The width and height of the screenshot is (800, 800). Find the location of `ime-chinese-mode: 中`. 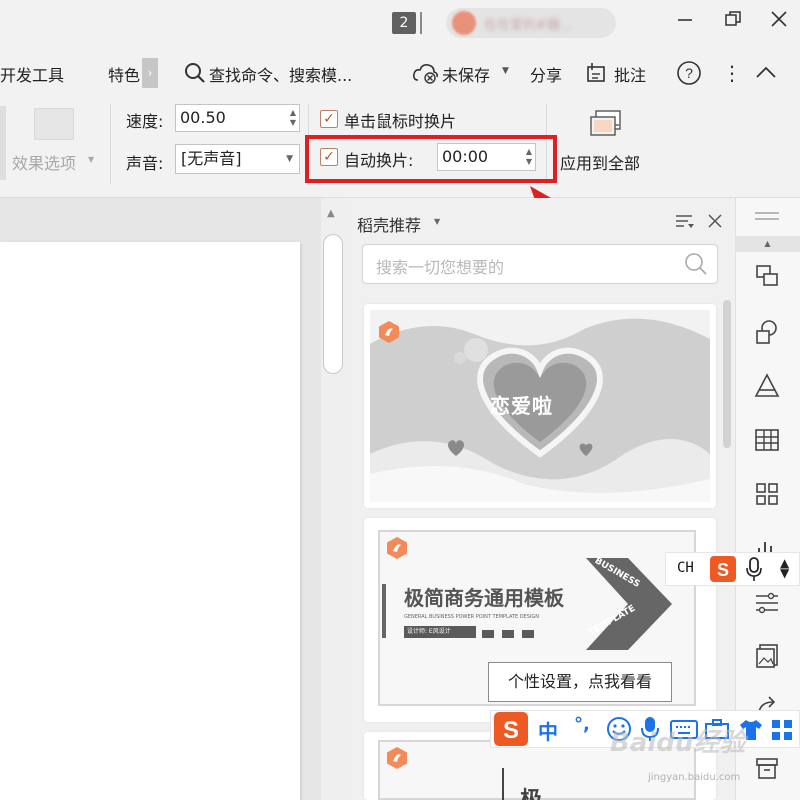

ime-chinese-mode: 中 is located at coordinates (548, 730).